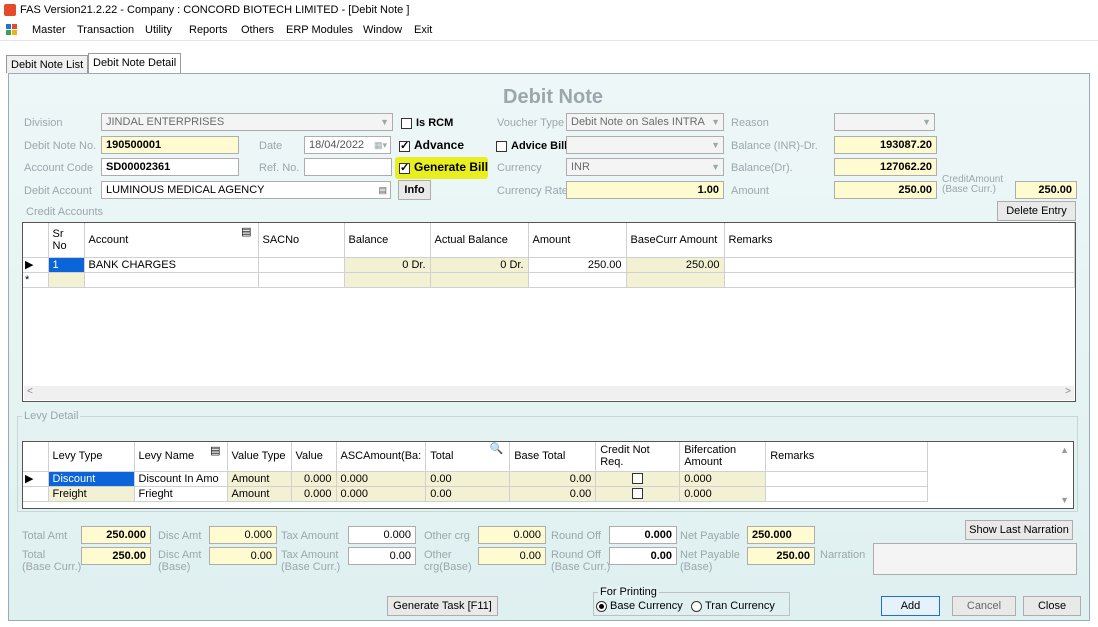  Describe the element at coordinates (348, 167) in the screenshot. I see `ref-no-input` at that location.